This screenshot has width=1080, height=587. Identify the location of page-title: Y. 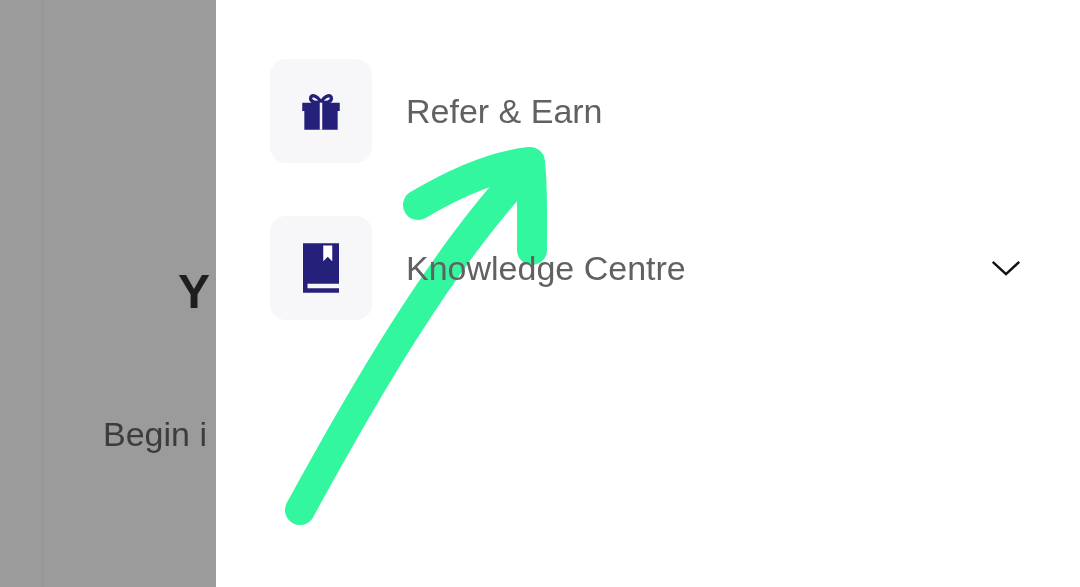
(194, 292).